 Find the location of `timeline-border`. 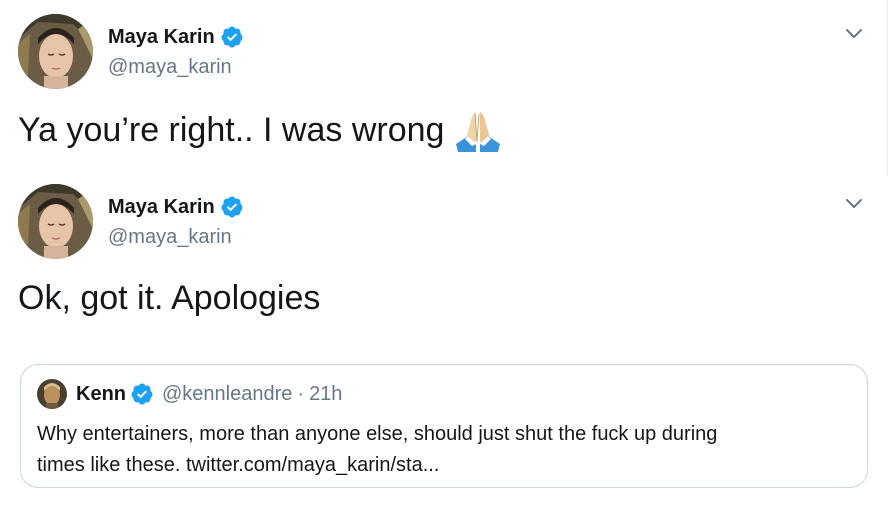

timeline-border is located at coordinates (887, 88).